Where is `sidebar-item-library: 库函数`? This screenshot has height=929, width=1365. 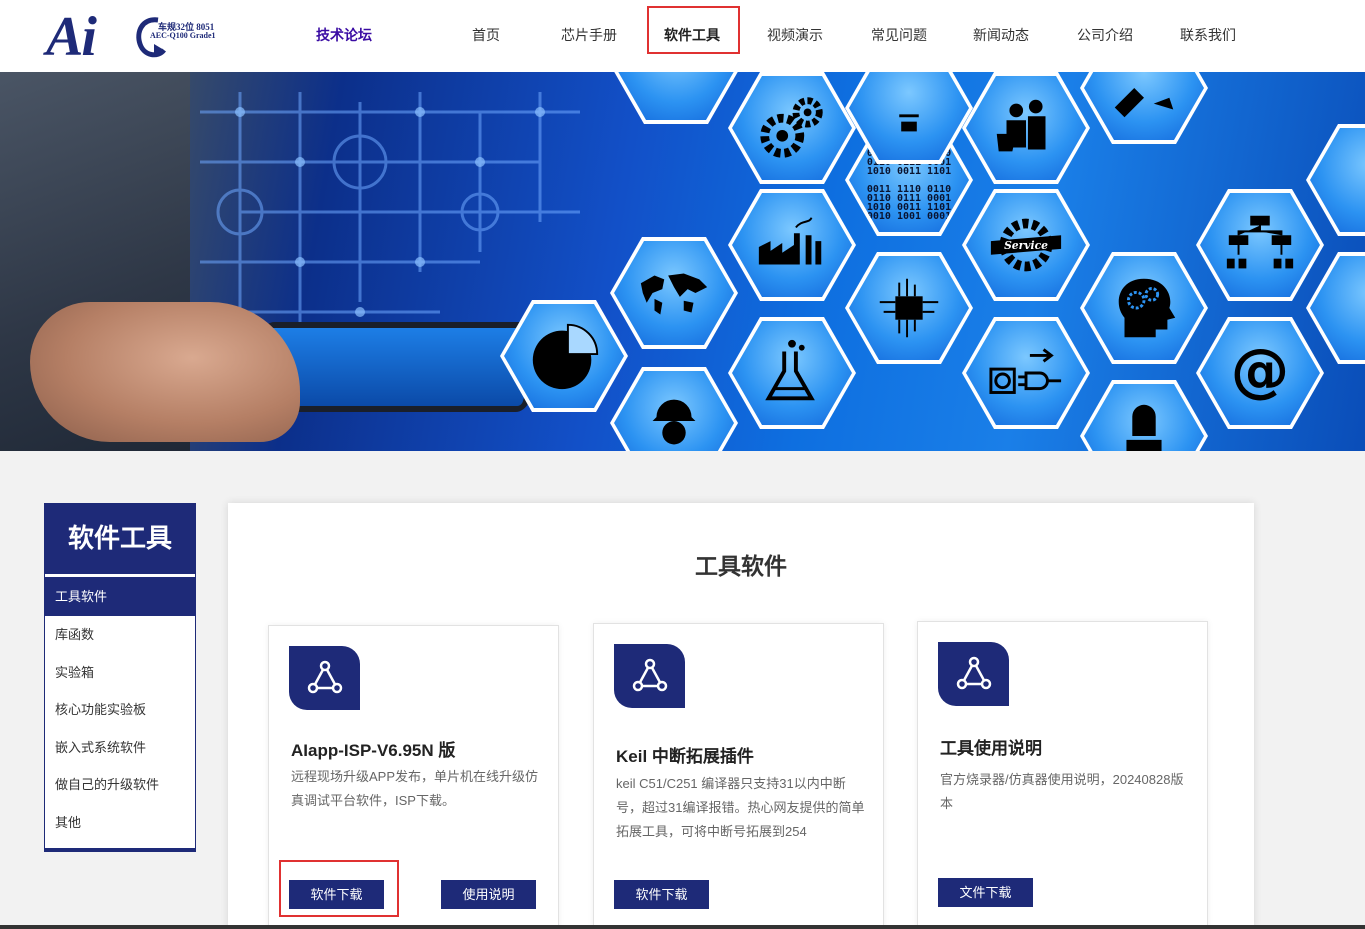 sidebar-item-library: 库函数 is located at coordinates (120, 635).